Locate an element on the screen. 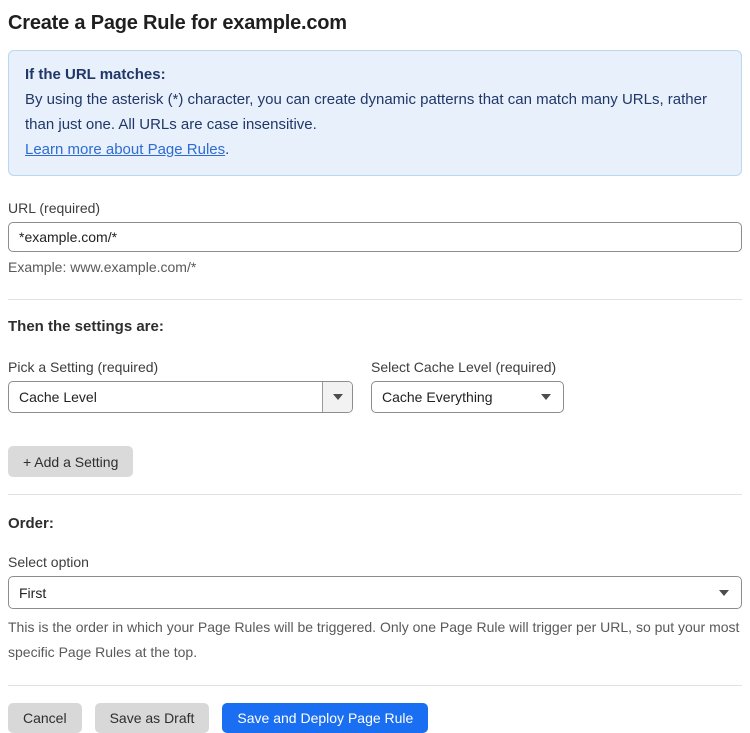  order-select-value: First is located at coordinates (33, 592).